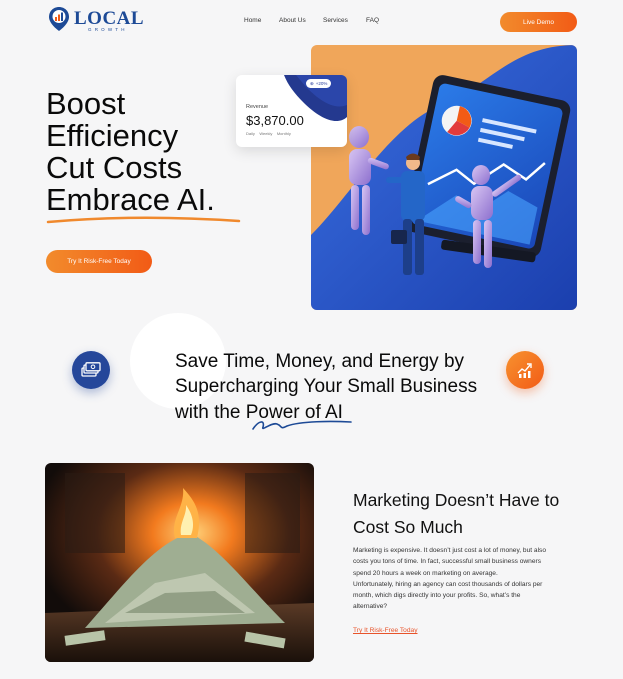  Describe the element at coordinates (385, 630) in the screenshot. I see `marketing-try-risk-free-link: Try It Risk-Free Today` at that location.